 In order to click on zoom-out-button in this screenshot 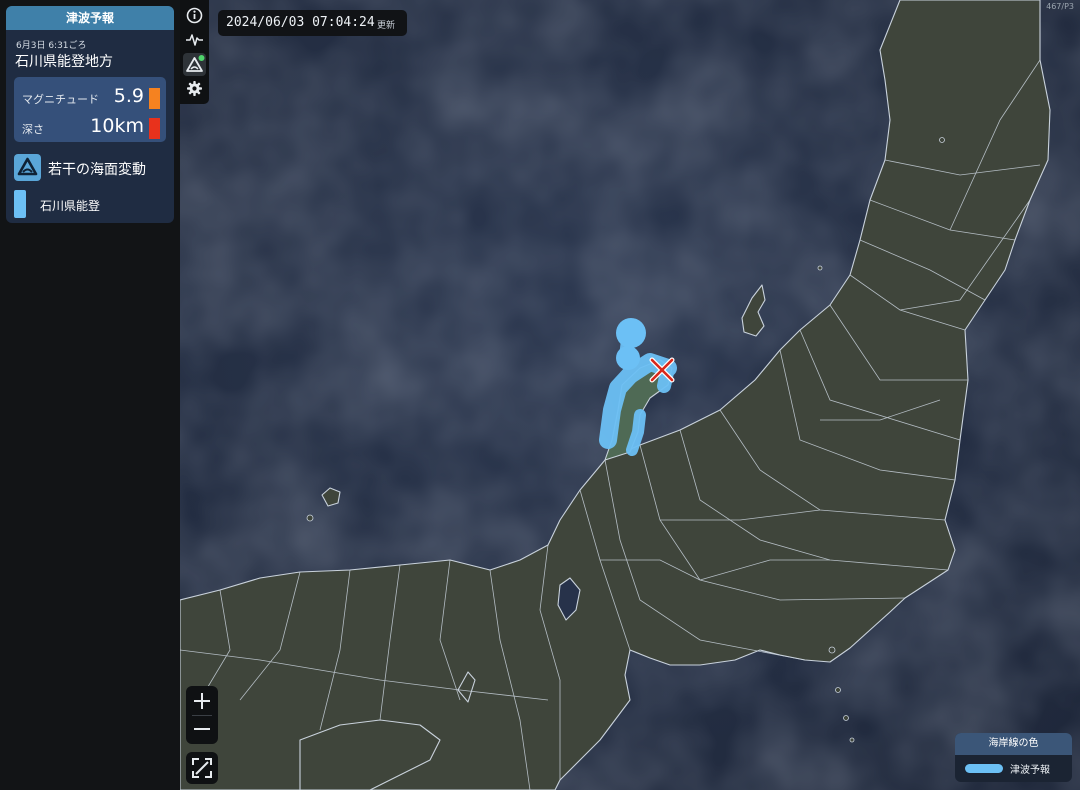, I will do `click(202, 729)`.